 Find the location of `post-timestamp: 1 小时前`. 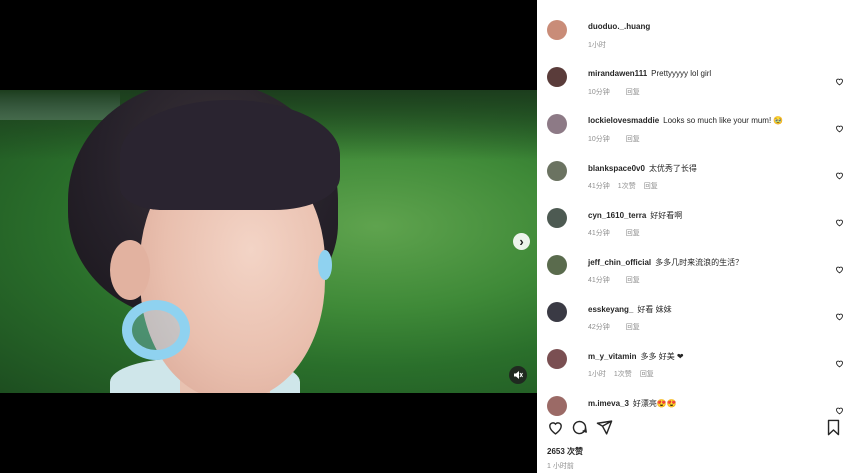

post-timestamp: 1 小时前 is located at coordinates (560, 466).